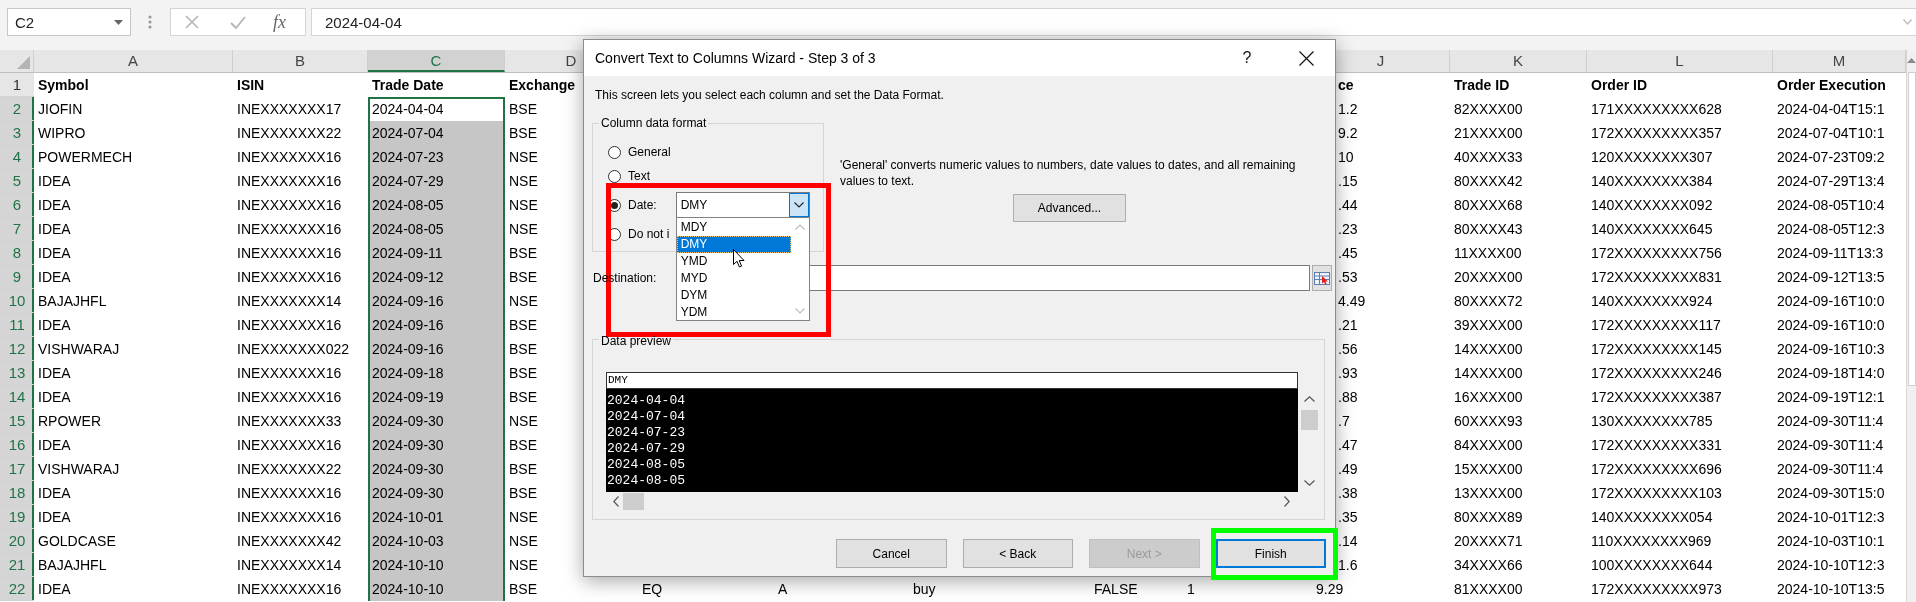 The image size is (1916, 602). What do you see at coordinates (642, 205) in the screenshot?
I see `radio-label: Date:` at bounding box center [642, 205].